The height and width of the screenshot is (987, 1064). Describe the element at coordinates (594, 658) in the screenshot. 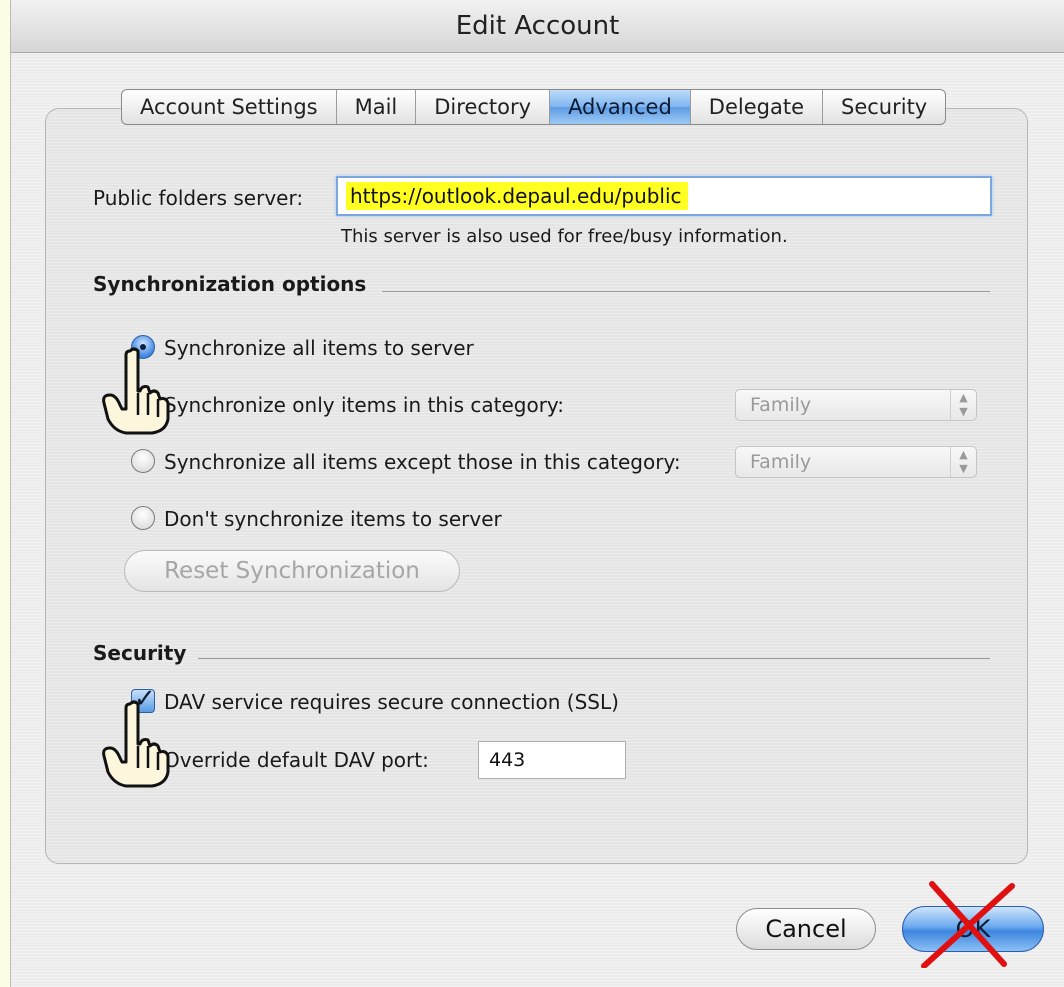

I see `security-heading-divider` at that location.